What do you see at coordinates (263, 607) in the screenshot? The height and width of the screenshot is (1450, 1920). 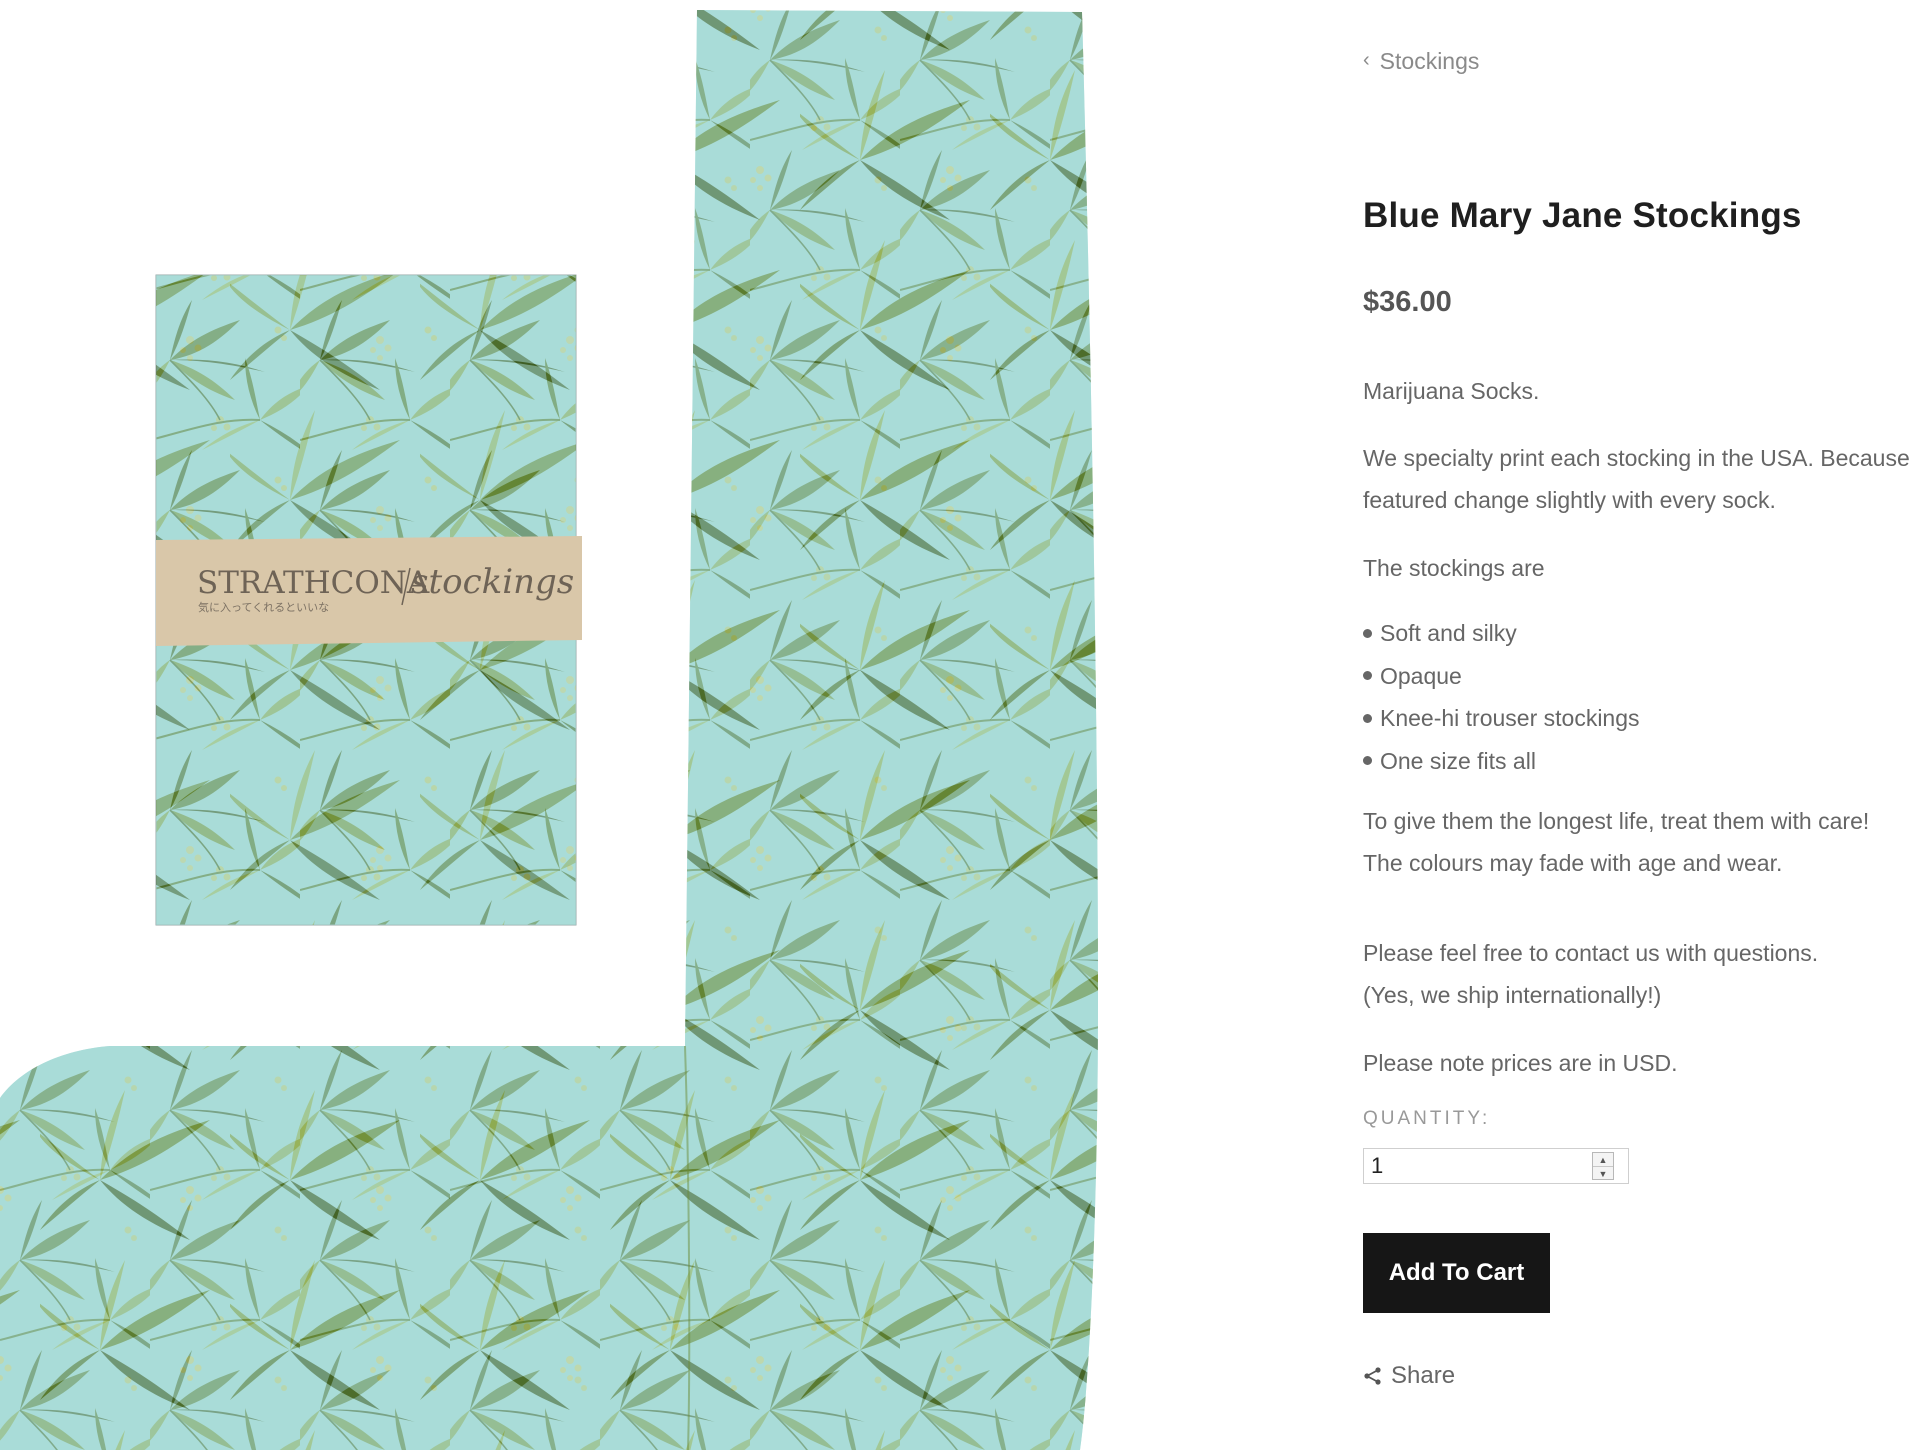 I see `package-label-japanese: 気に入ってくれるといいな` at bounding box center [263, 607].